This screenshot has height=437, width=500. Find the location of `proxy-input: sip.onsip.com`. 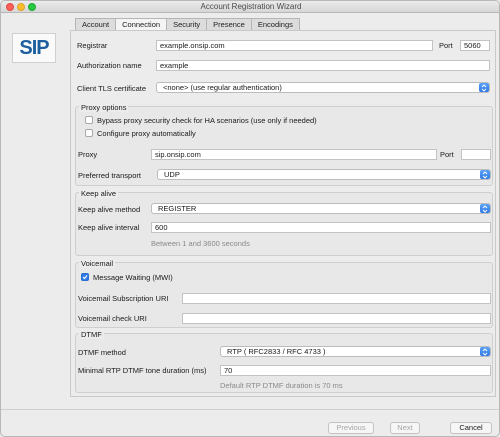

proxy-input: sip.onsip.com is located at coordinates (294, 154).